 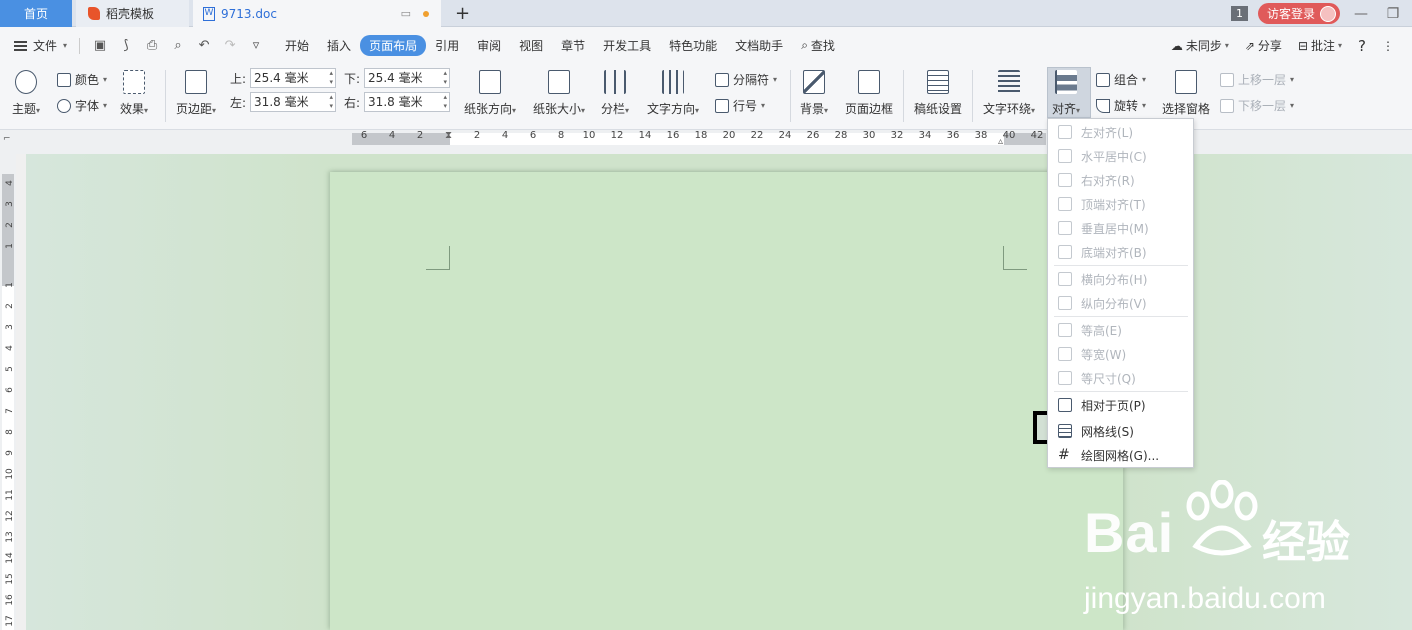 I want to click on paper-size-button: 纸张大小▾, so click(x=559, y=93).